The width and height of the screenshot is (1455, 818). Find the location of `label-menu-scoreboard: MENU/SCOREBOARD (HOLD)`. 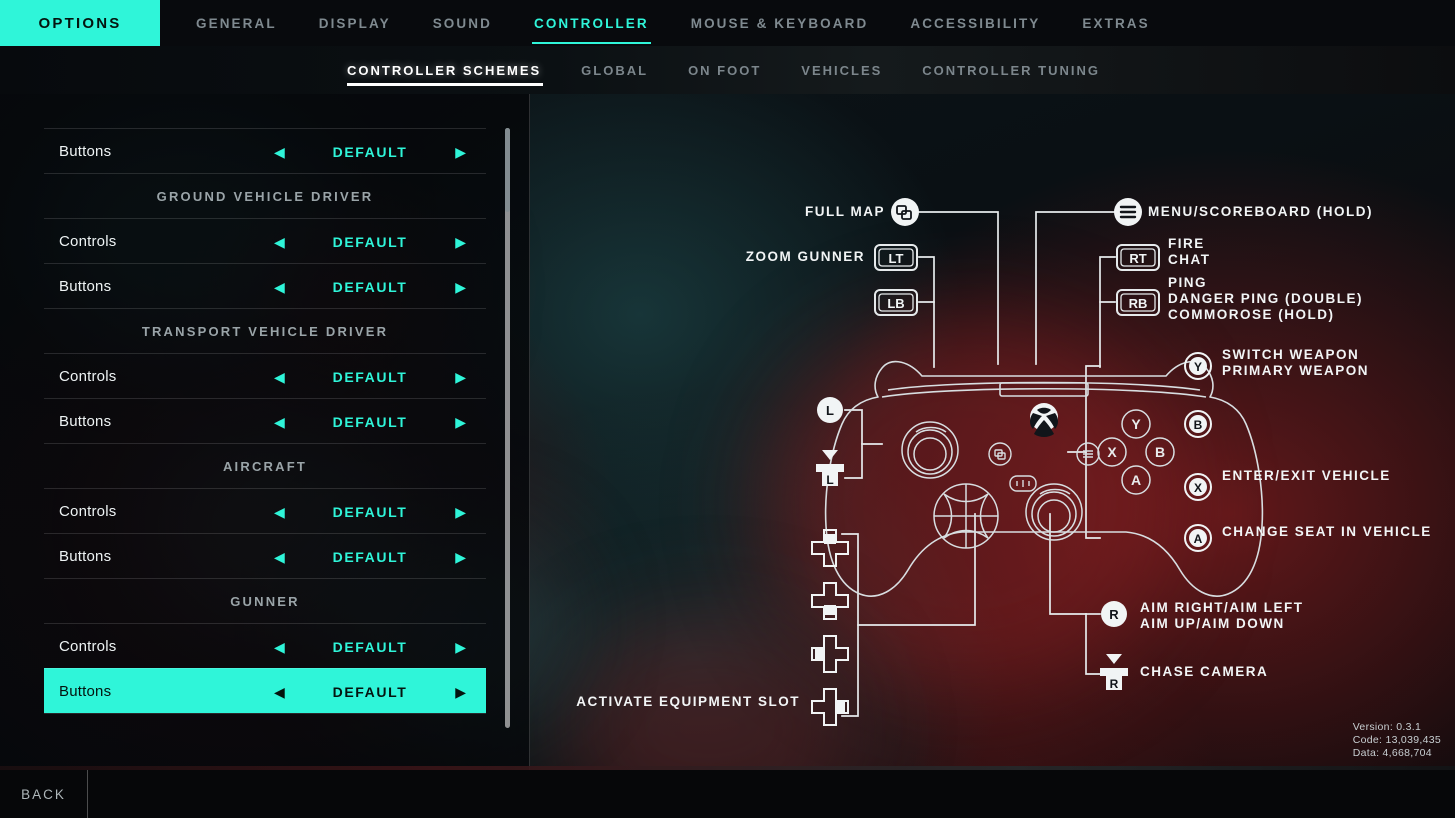

label-menu-scoreboard: MENU/SCOREBOARD (HOLD) is located at coordinates (1260, 211).